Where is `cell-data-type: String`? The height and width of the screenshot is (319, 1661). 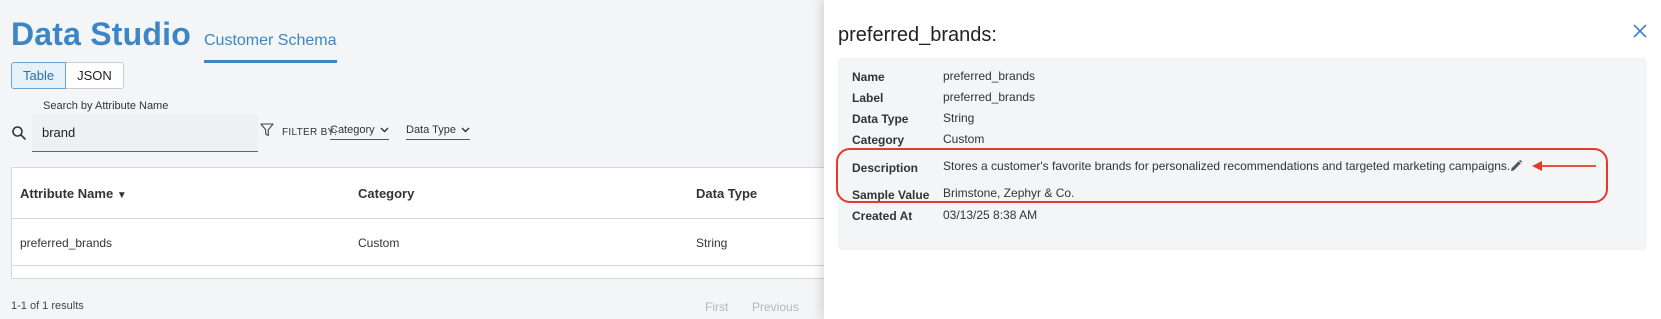
cell-data-type: String is located at coordinates (712, 243).